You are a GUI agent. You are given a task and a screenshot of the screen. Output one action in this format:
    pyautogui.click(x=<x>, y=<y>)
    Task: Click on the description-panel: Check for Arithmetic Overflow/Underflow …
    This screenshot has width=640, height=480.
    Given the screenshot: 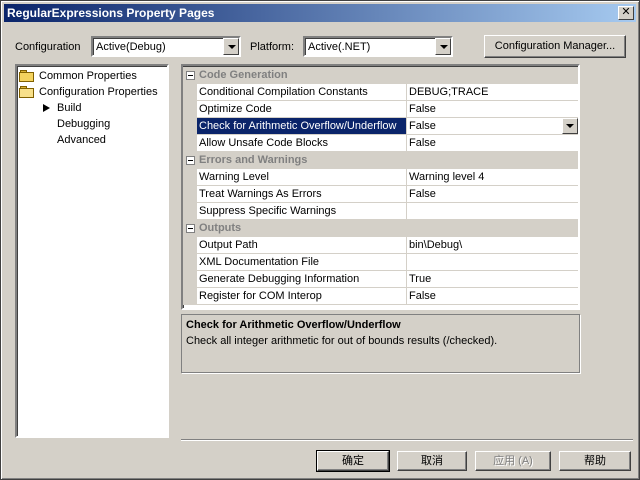 What is the action you would take?
    pyautogui.click(x=380, y=343)
    